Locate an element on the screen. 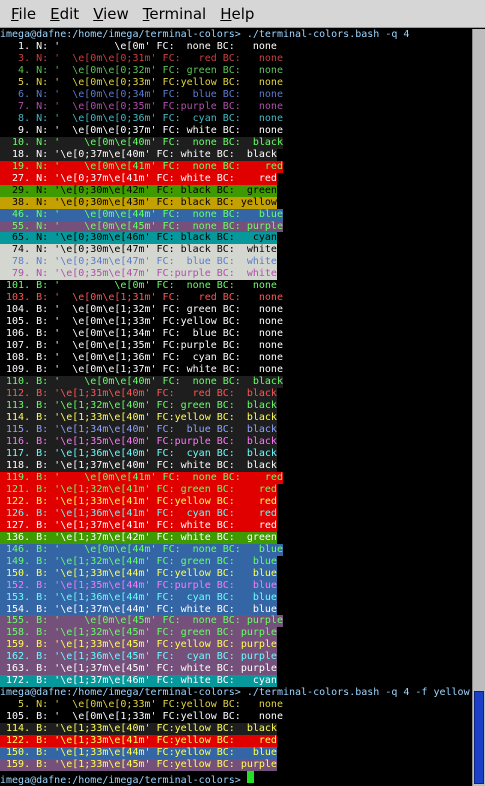  color-row: 19. N: ' \e[0m\e[41m' FC: none BC: red is located at coordinates (236, 166).